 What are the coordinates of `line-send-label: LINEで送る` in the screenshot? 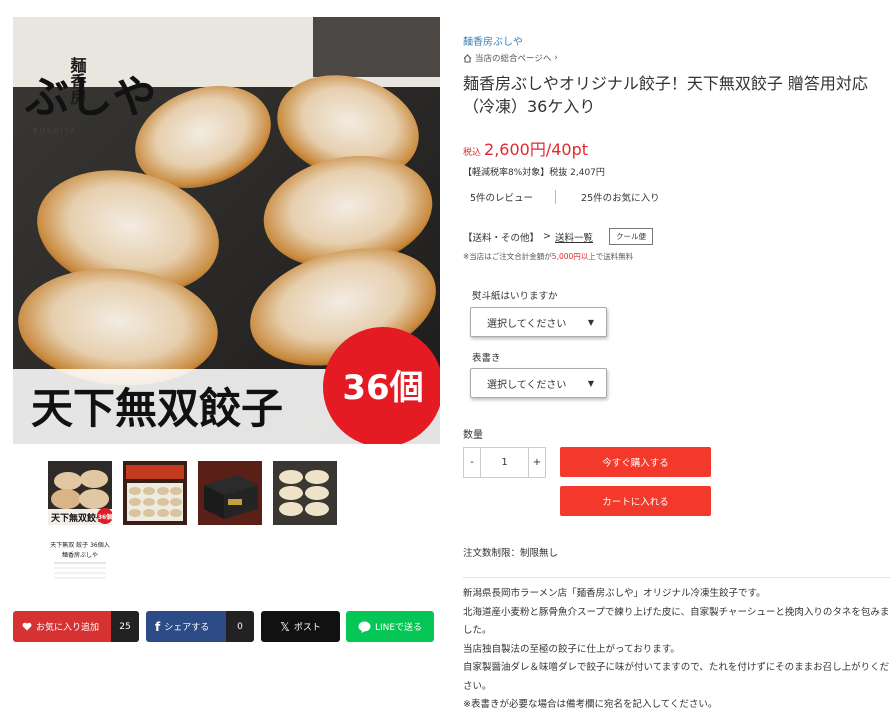 It's located at (398, 628).